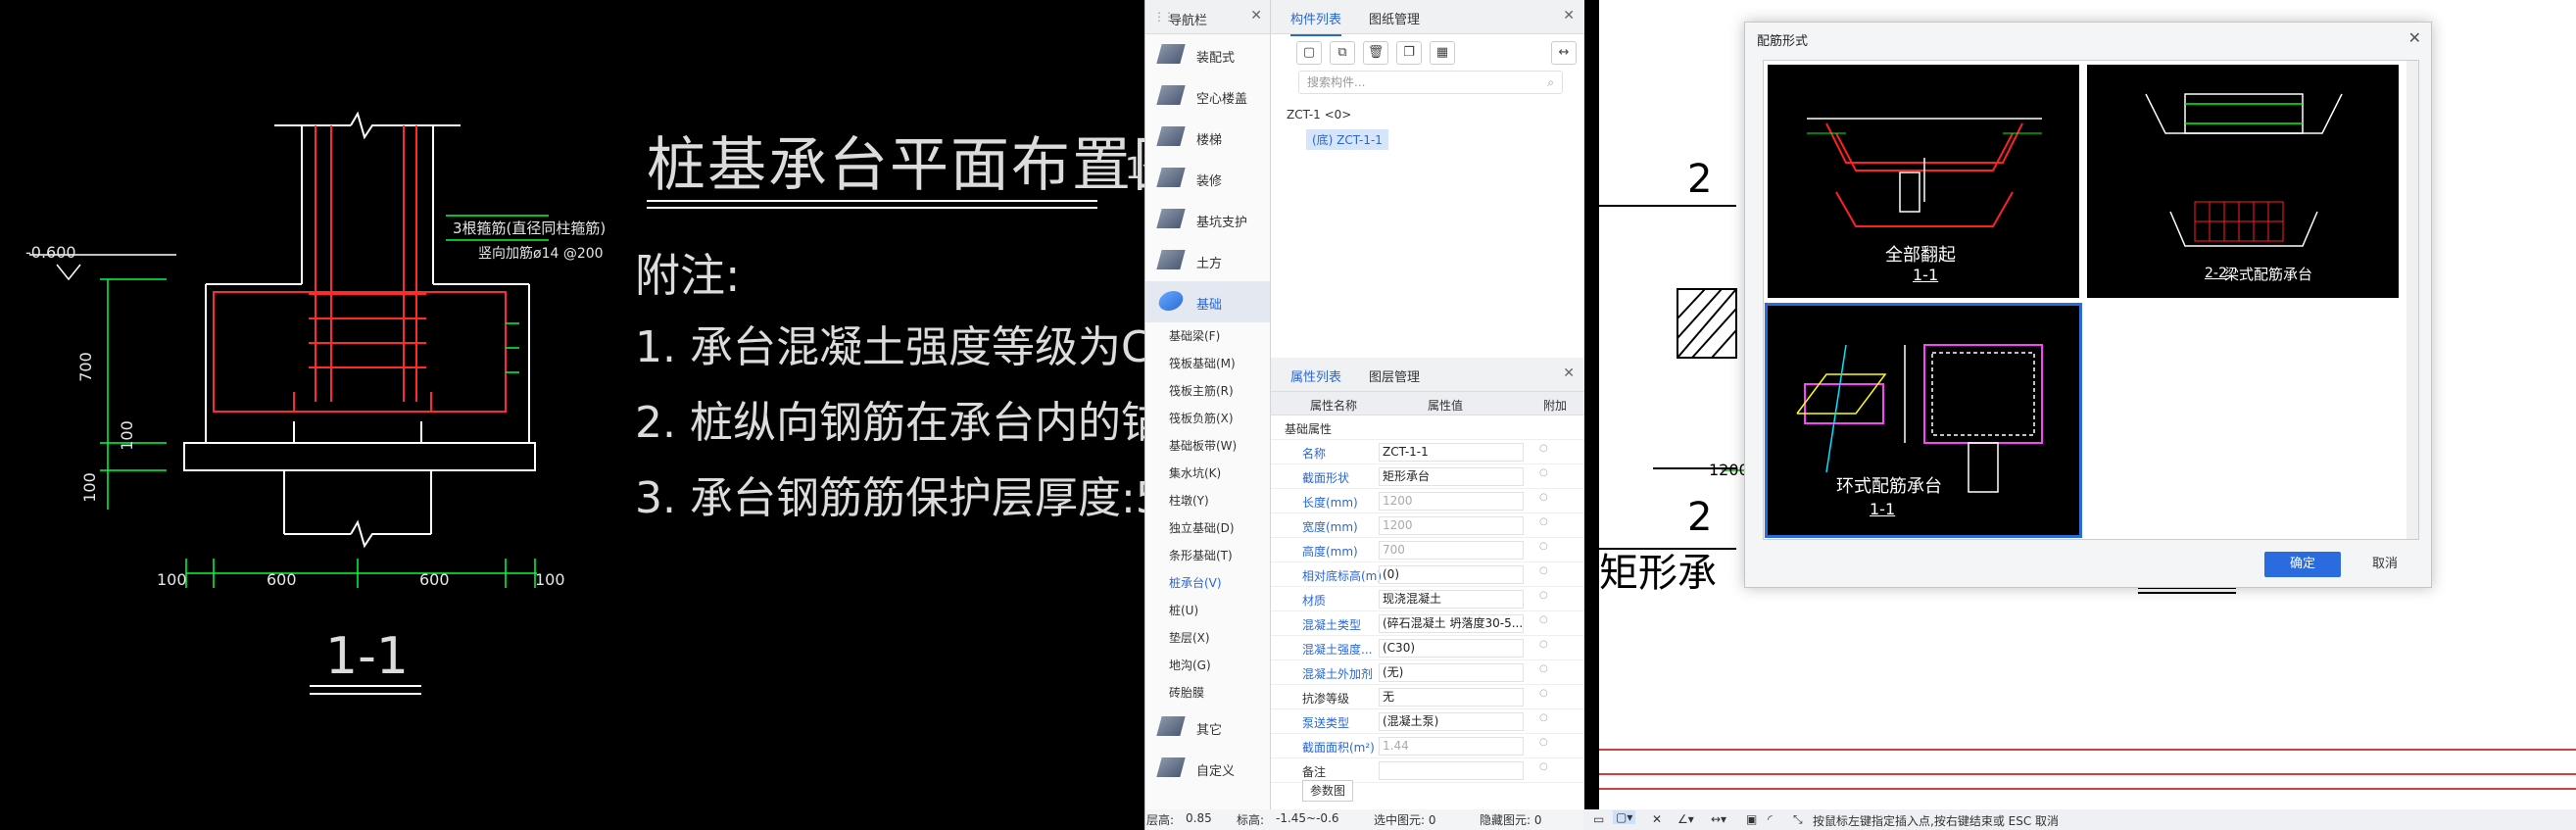  Describe the element at coordinates (1207, 137) in the screenshot. I see `nav-item-stairs: 楼梯` at that location.